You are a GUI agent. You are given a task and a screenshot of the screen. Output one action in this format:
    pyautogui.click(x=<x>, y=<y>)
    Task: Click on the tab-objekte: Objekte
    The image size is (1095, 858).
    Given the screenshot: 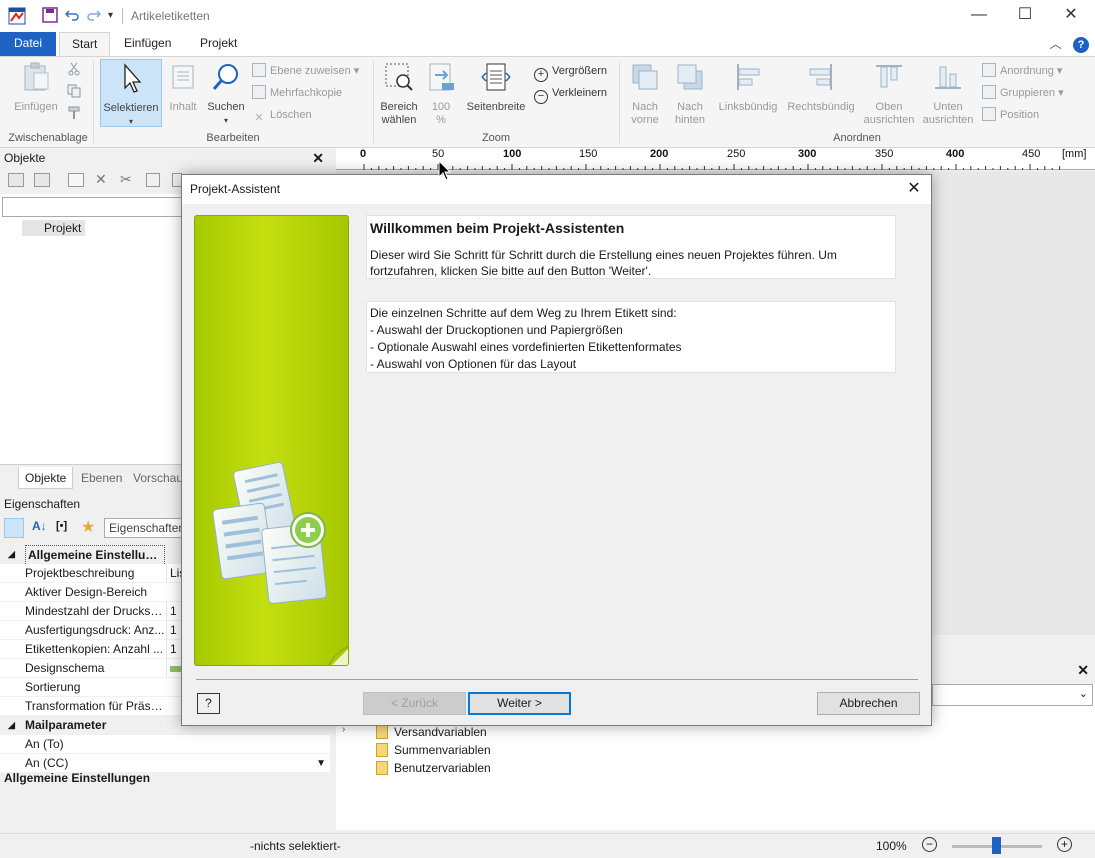 What is the action you would take?
    pyautogui.click(x=46, y=478)
    